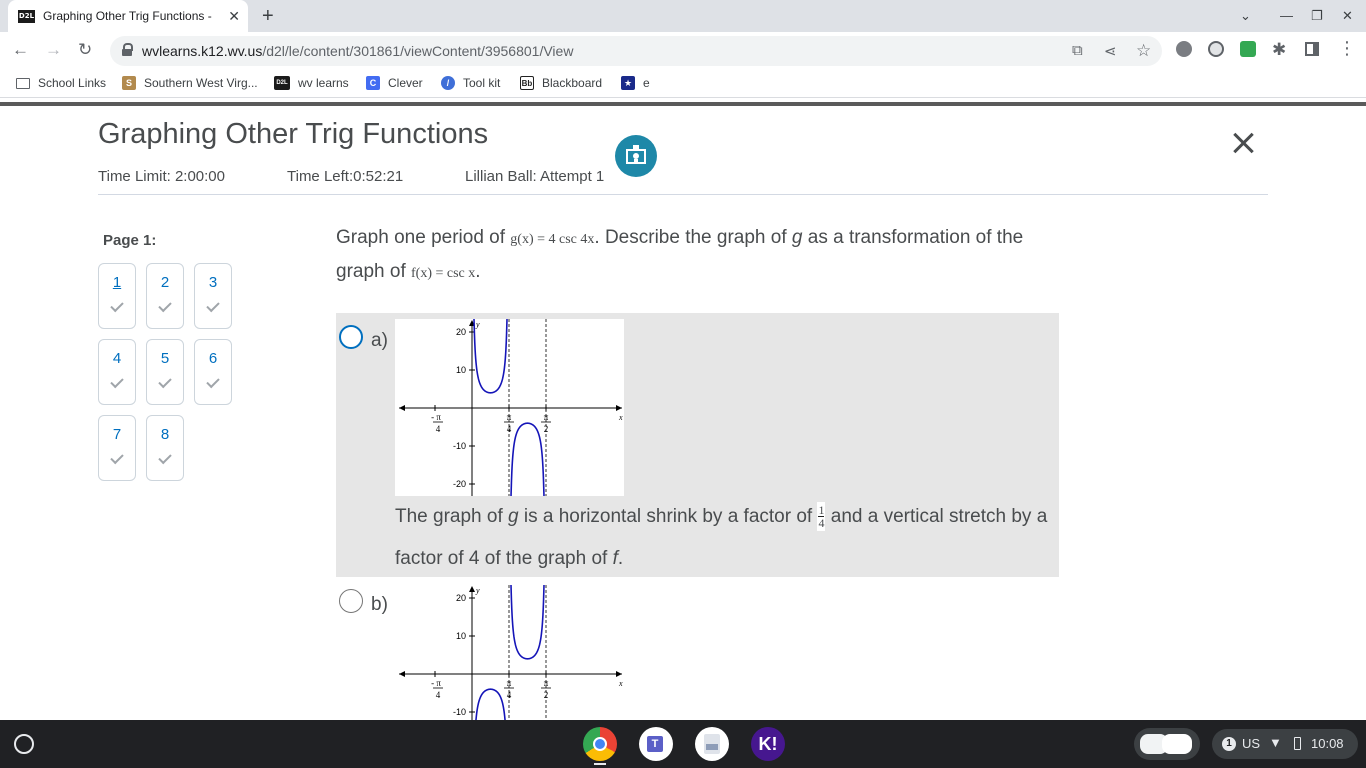  Describe the element at coordinates (438, 695) in the screenshot. I see `x-tick-denominator: 4` at that location.